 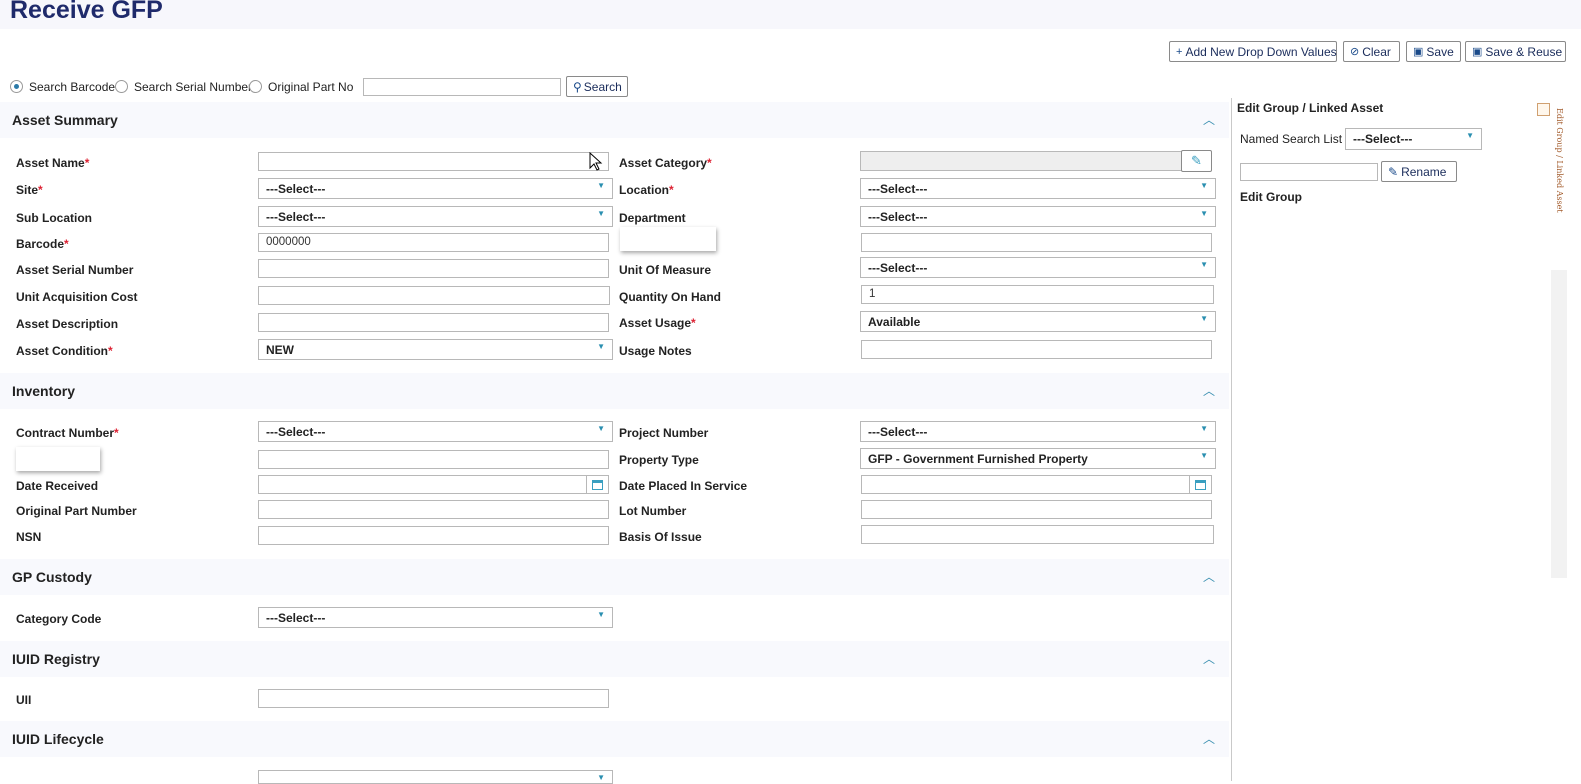 I want to click on usage-notes-input, so click(x=1036, y=349).